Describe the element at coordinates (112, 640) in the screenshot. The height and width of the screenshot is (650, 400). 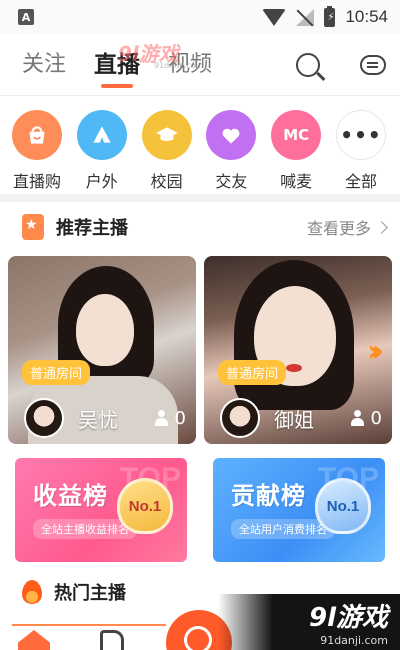
I see `document-icon` at that location.